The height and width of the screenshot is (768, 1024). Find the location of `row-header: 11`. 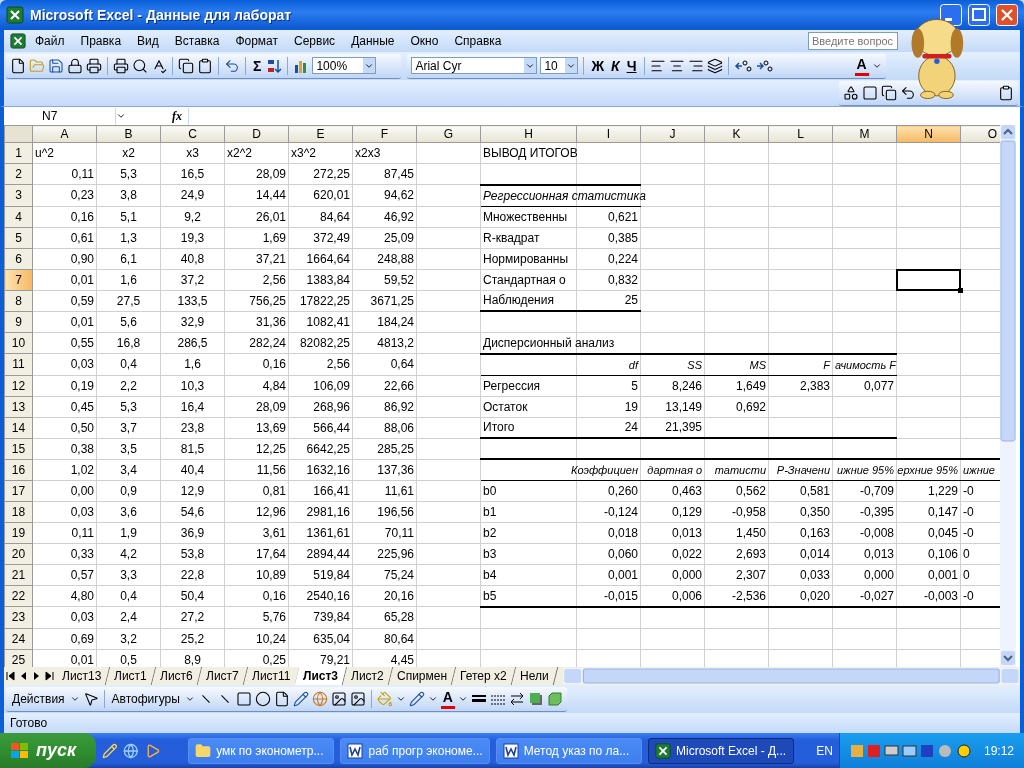

row-header: 11 is located at coordinates (18, 364).